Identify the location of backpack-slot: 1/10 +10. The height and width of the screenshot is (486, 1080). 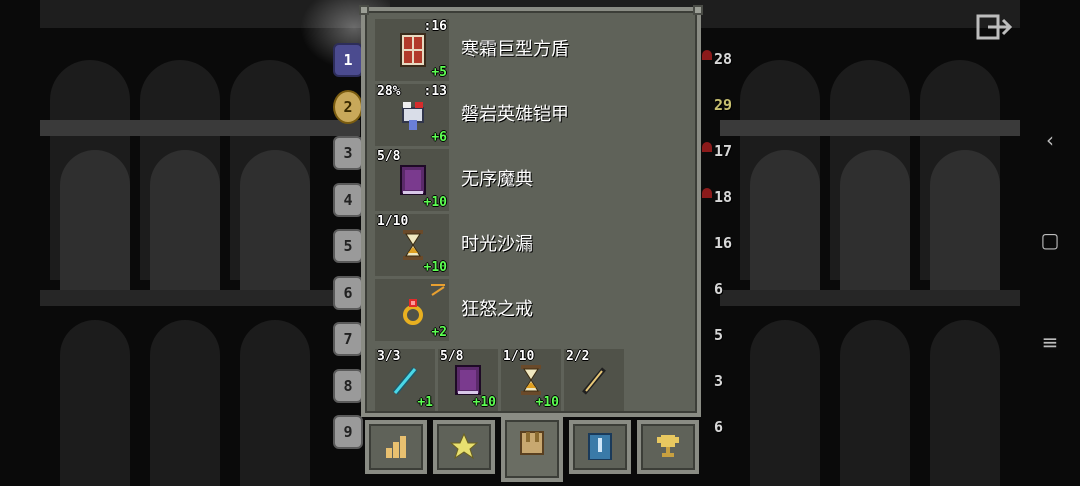
(531, 380).